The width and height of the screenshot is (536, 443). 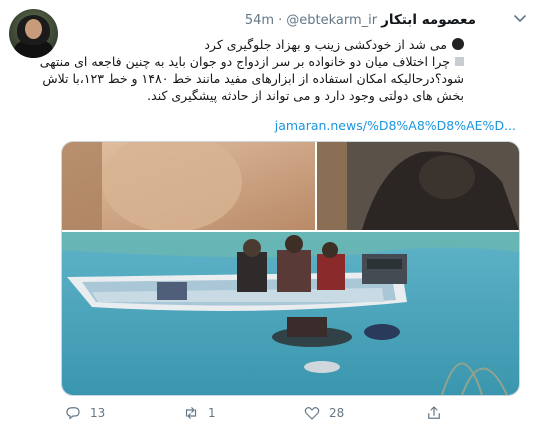 What do you see at coordinates (428, 20) in the screenshot?
I see `author-name: معصومه ابتکار` at bounding box center [428, 20].